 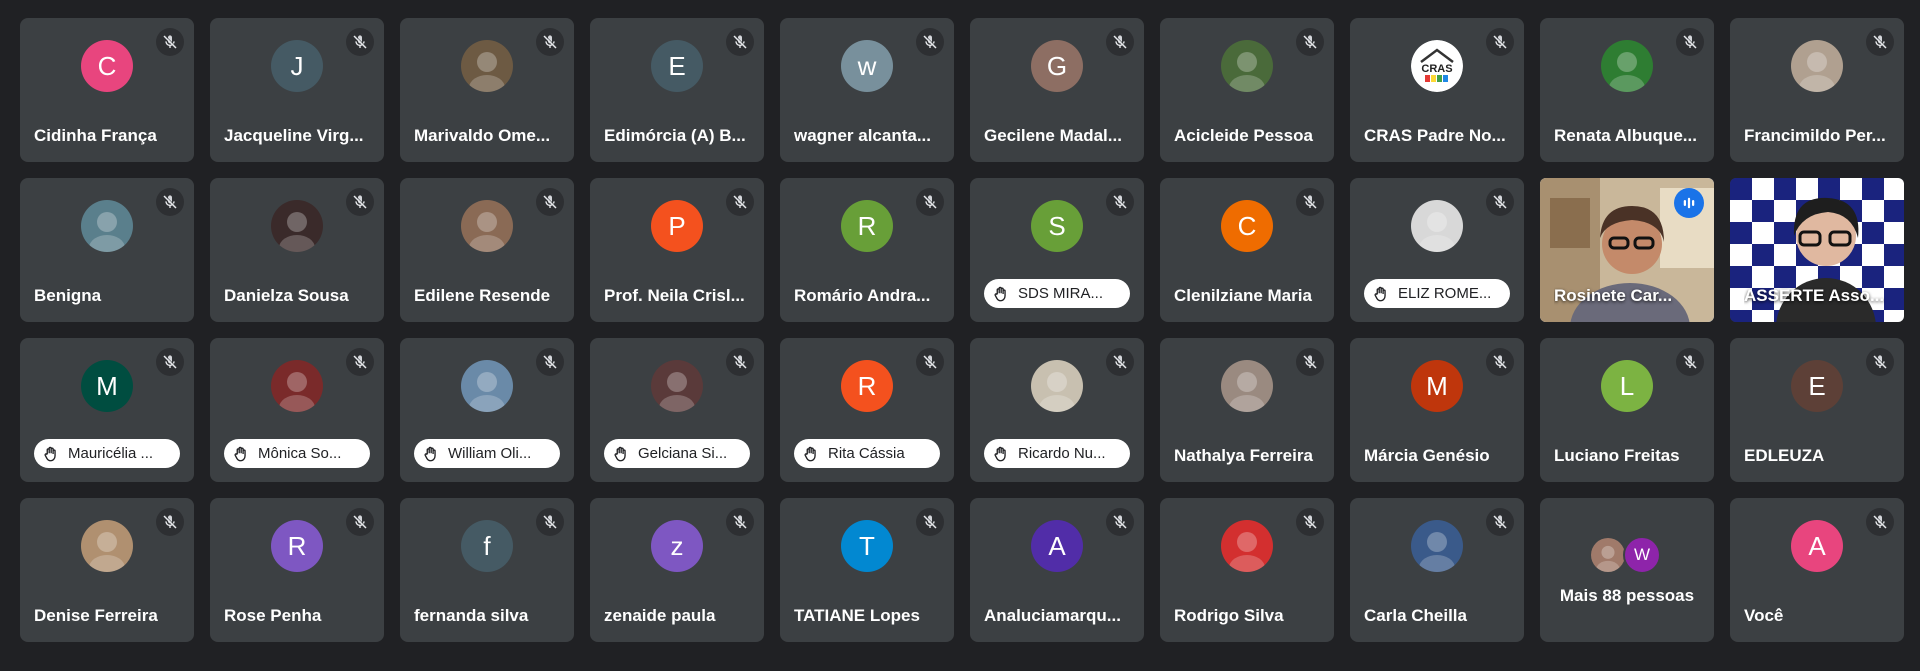 I want to click on participant-tile: E EDLEUZA, so click(x=1817, y=410).